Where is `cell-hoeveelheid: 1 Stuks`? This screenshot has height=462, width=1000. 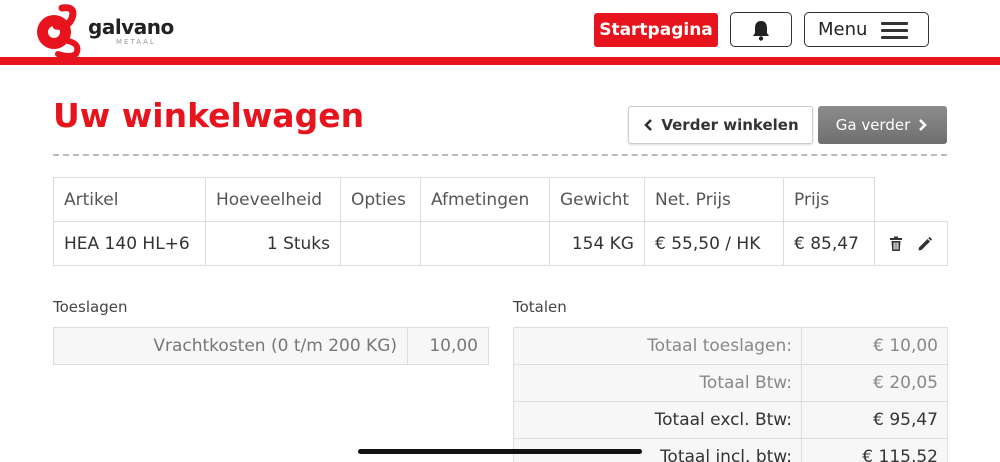
cell-hoeveelheid: 1 Stuks is located at coordinates (273, 243).